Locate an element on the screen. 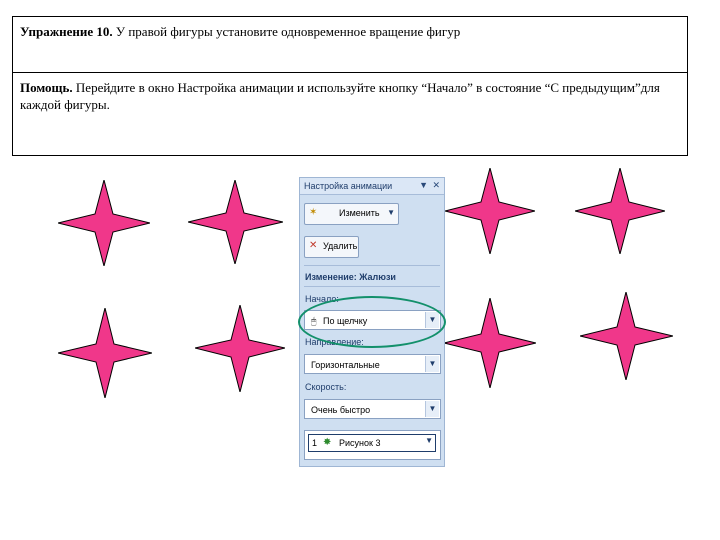 The width and height of the screenshot is (720, 540). effect-heading: Изменение: Жалюзи is located at coordinates (350, 277).